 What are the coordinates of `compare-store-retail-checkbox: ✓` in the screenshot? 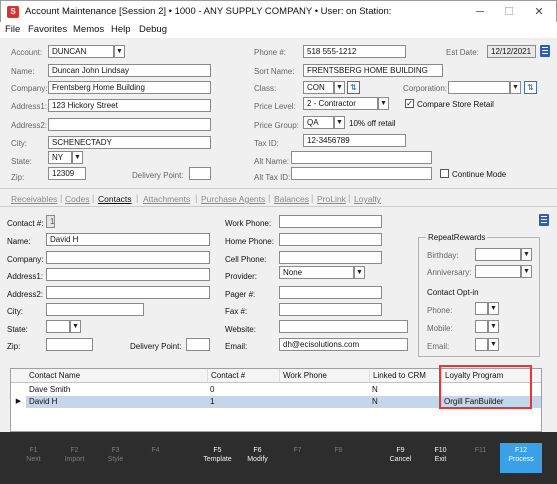 It's located at (409, 103).